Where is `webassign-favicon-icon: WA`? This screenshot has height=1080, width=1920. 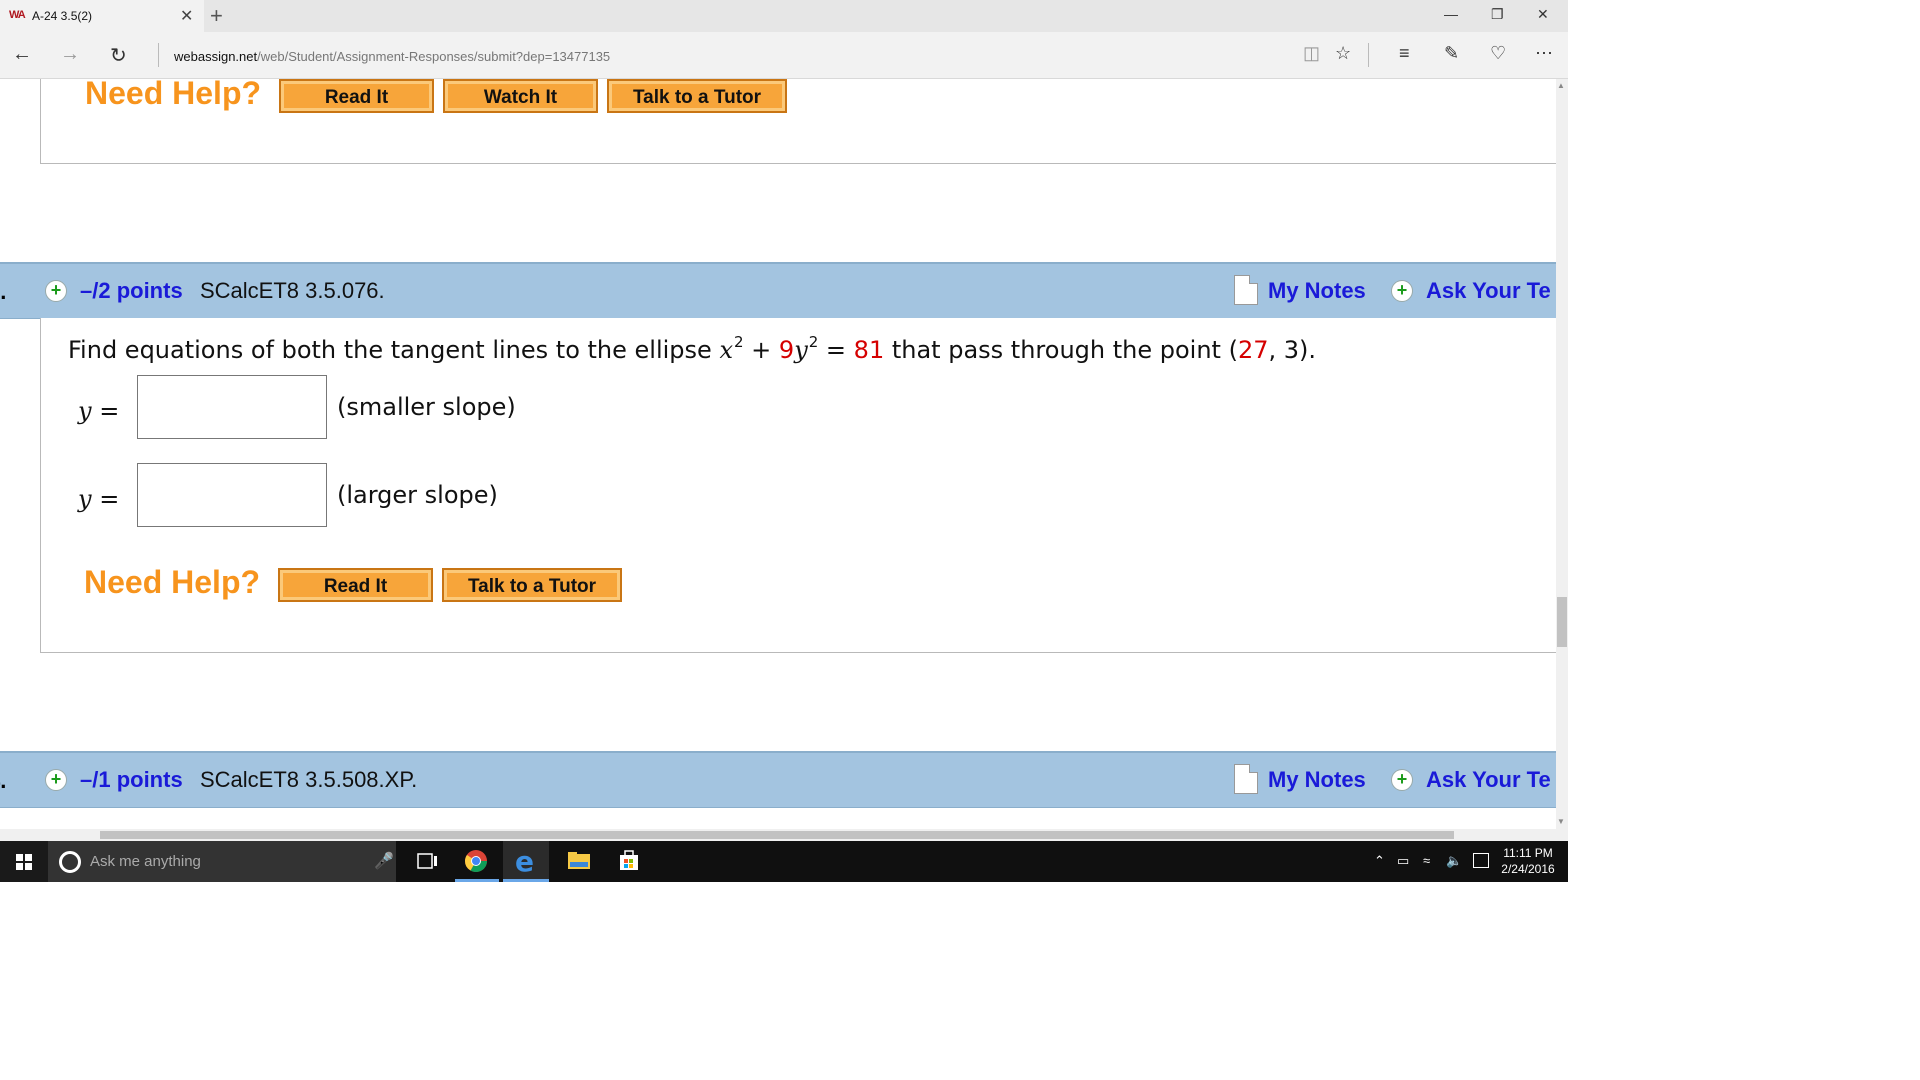
webassign-favicon-icon: WA is located at coordinates (17, 15).